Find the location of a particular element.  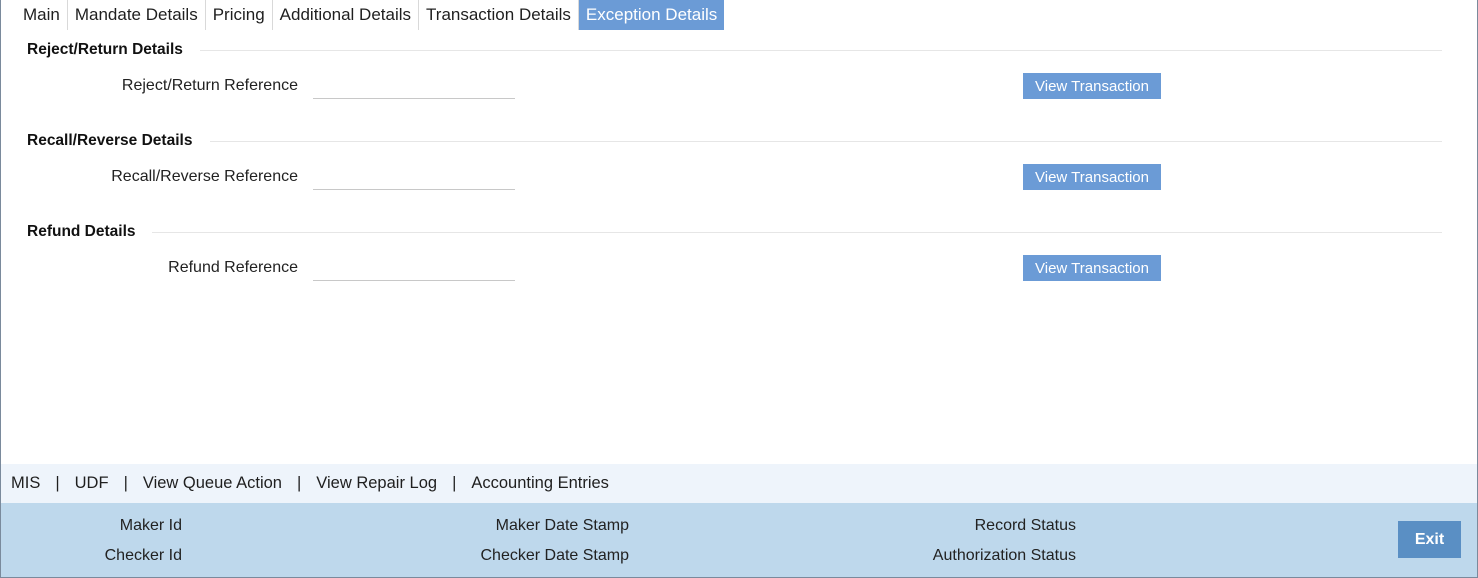

reject-return-section-title: Reject/Return Details is located at coordinates (105, 49).